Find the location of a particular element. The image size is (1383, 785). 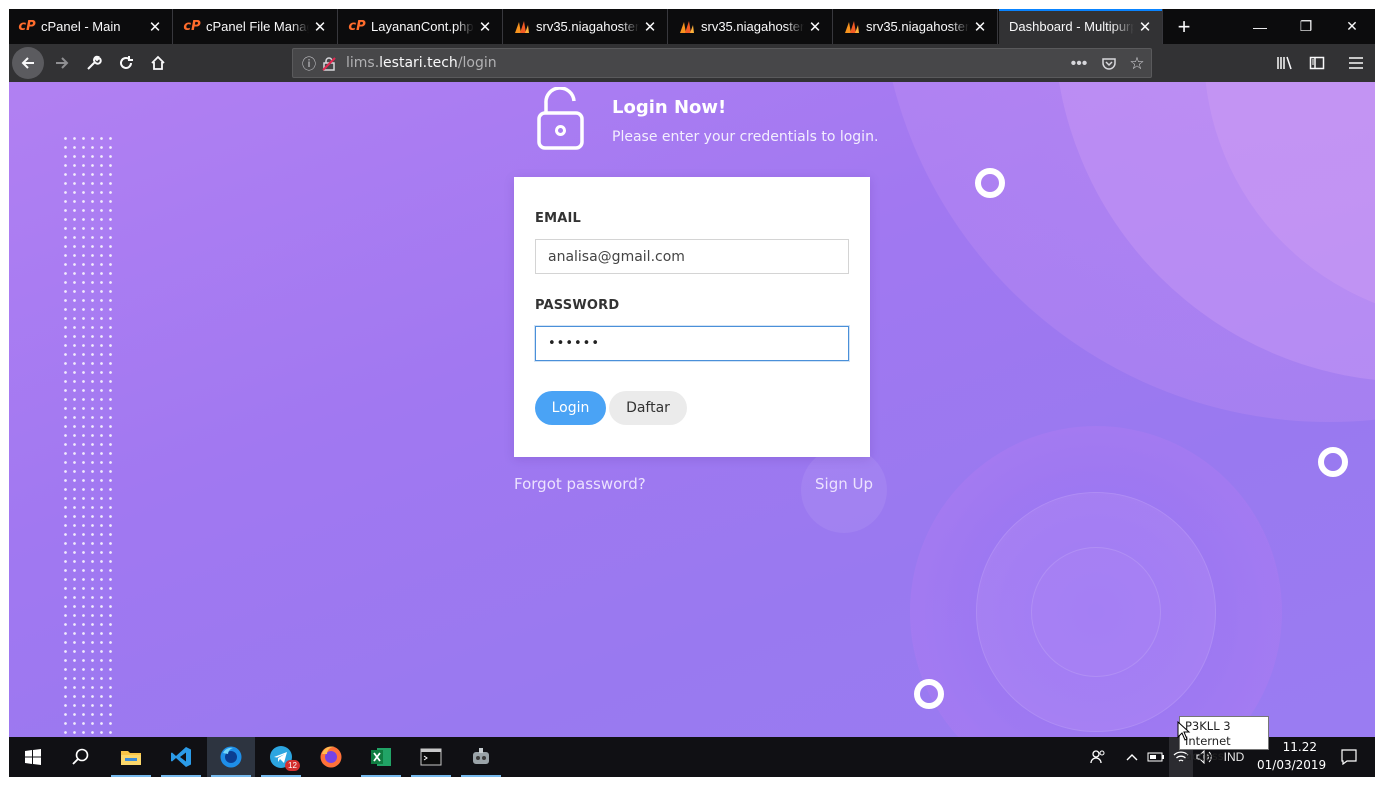

notification-icon is located at coordinates (1349, 757).